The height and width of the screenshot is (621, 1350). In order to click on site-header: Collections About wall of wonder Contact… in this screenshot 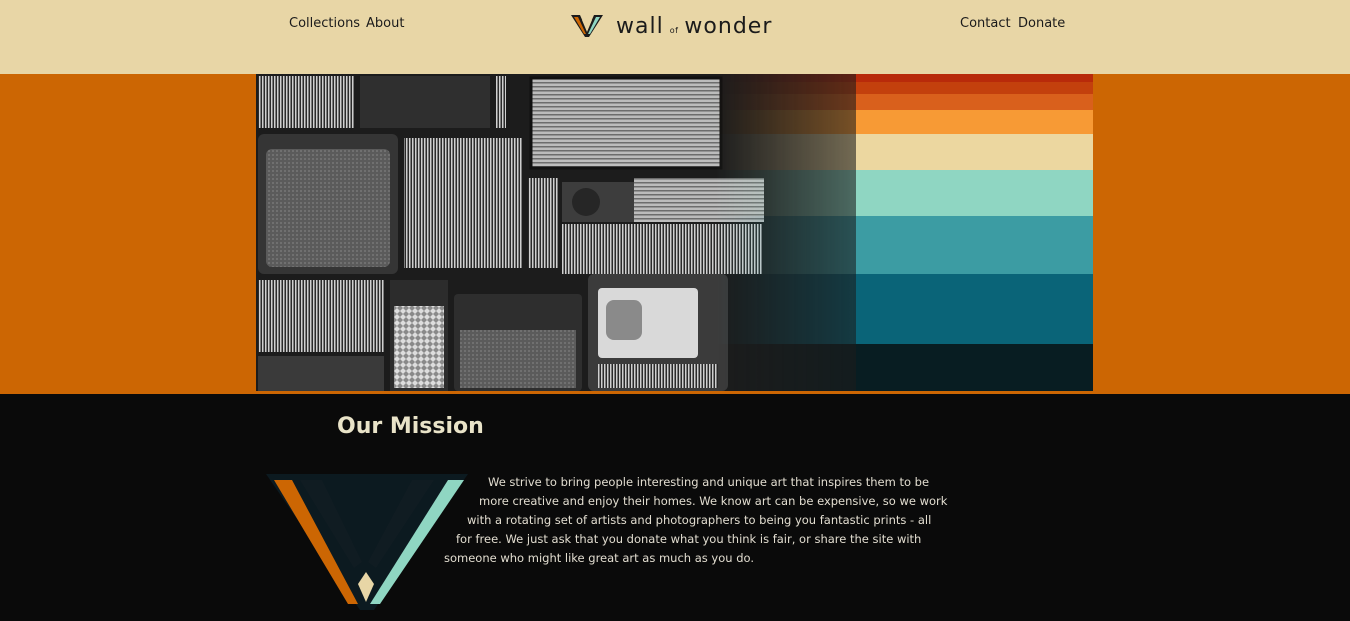, I will do `click(675, 37)`.